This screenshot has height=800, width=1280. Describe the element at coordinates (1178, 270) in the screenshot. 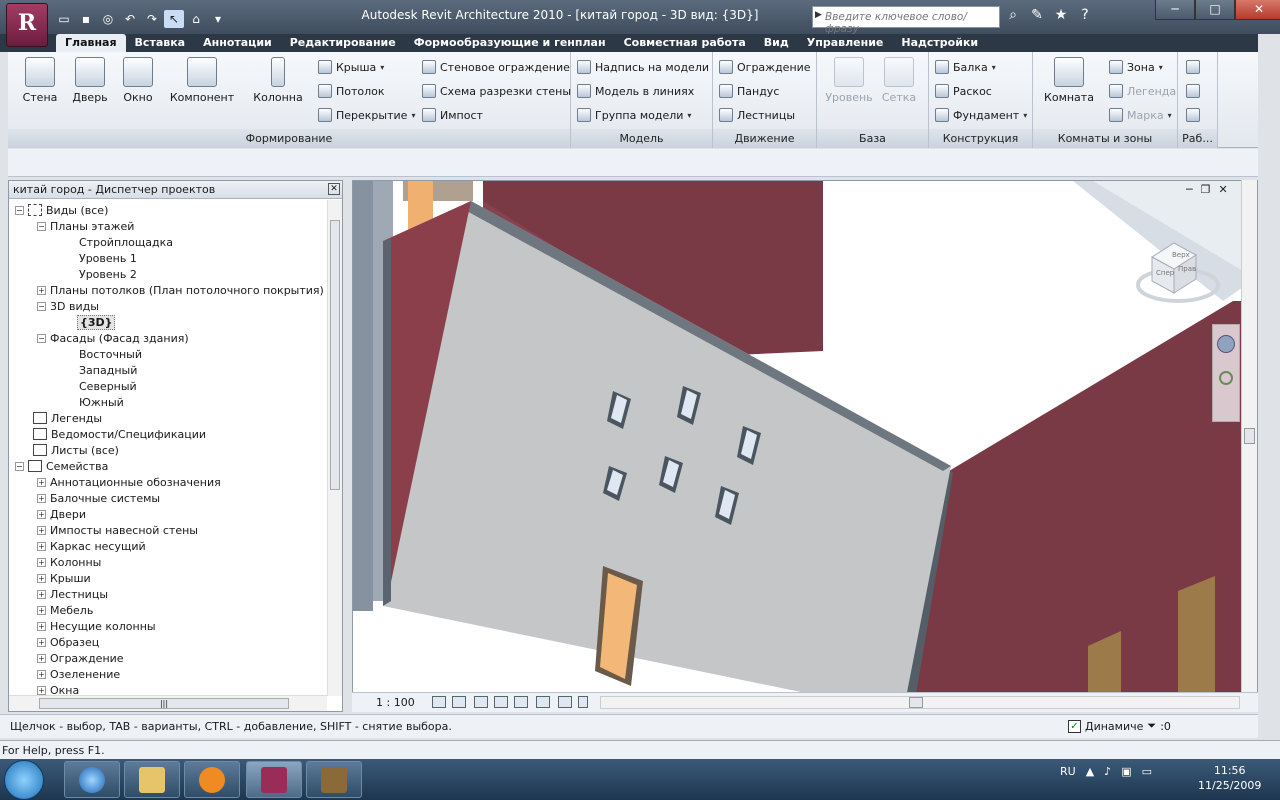

I see `viewcube: Верх Спер Прав` at that location.